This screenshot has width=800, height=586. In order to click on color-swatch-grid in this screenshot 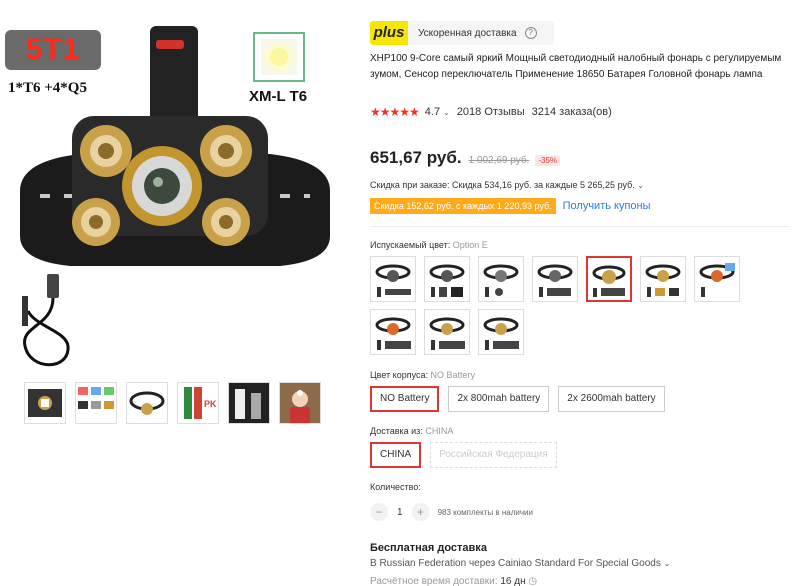, I will do `click(560, 305)`.